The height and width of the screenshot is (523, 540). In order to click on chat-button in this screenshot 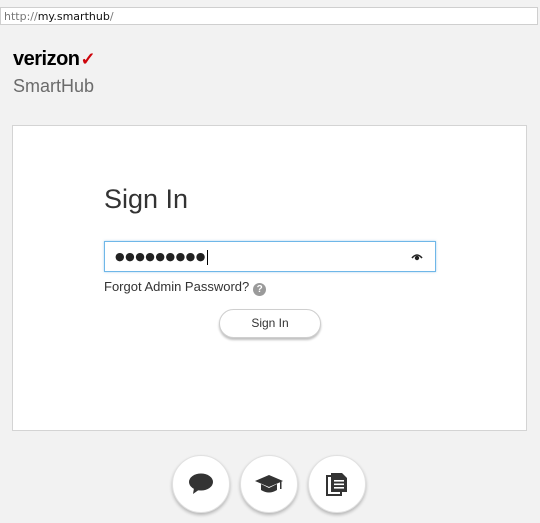, I will do `click(201, 484)`.